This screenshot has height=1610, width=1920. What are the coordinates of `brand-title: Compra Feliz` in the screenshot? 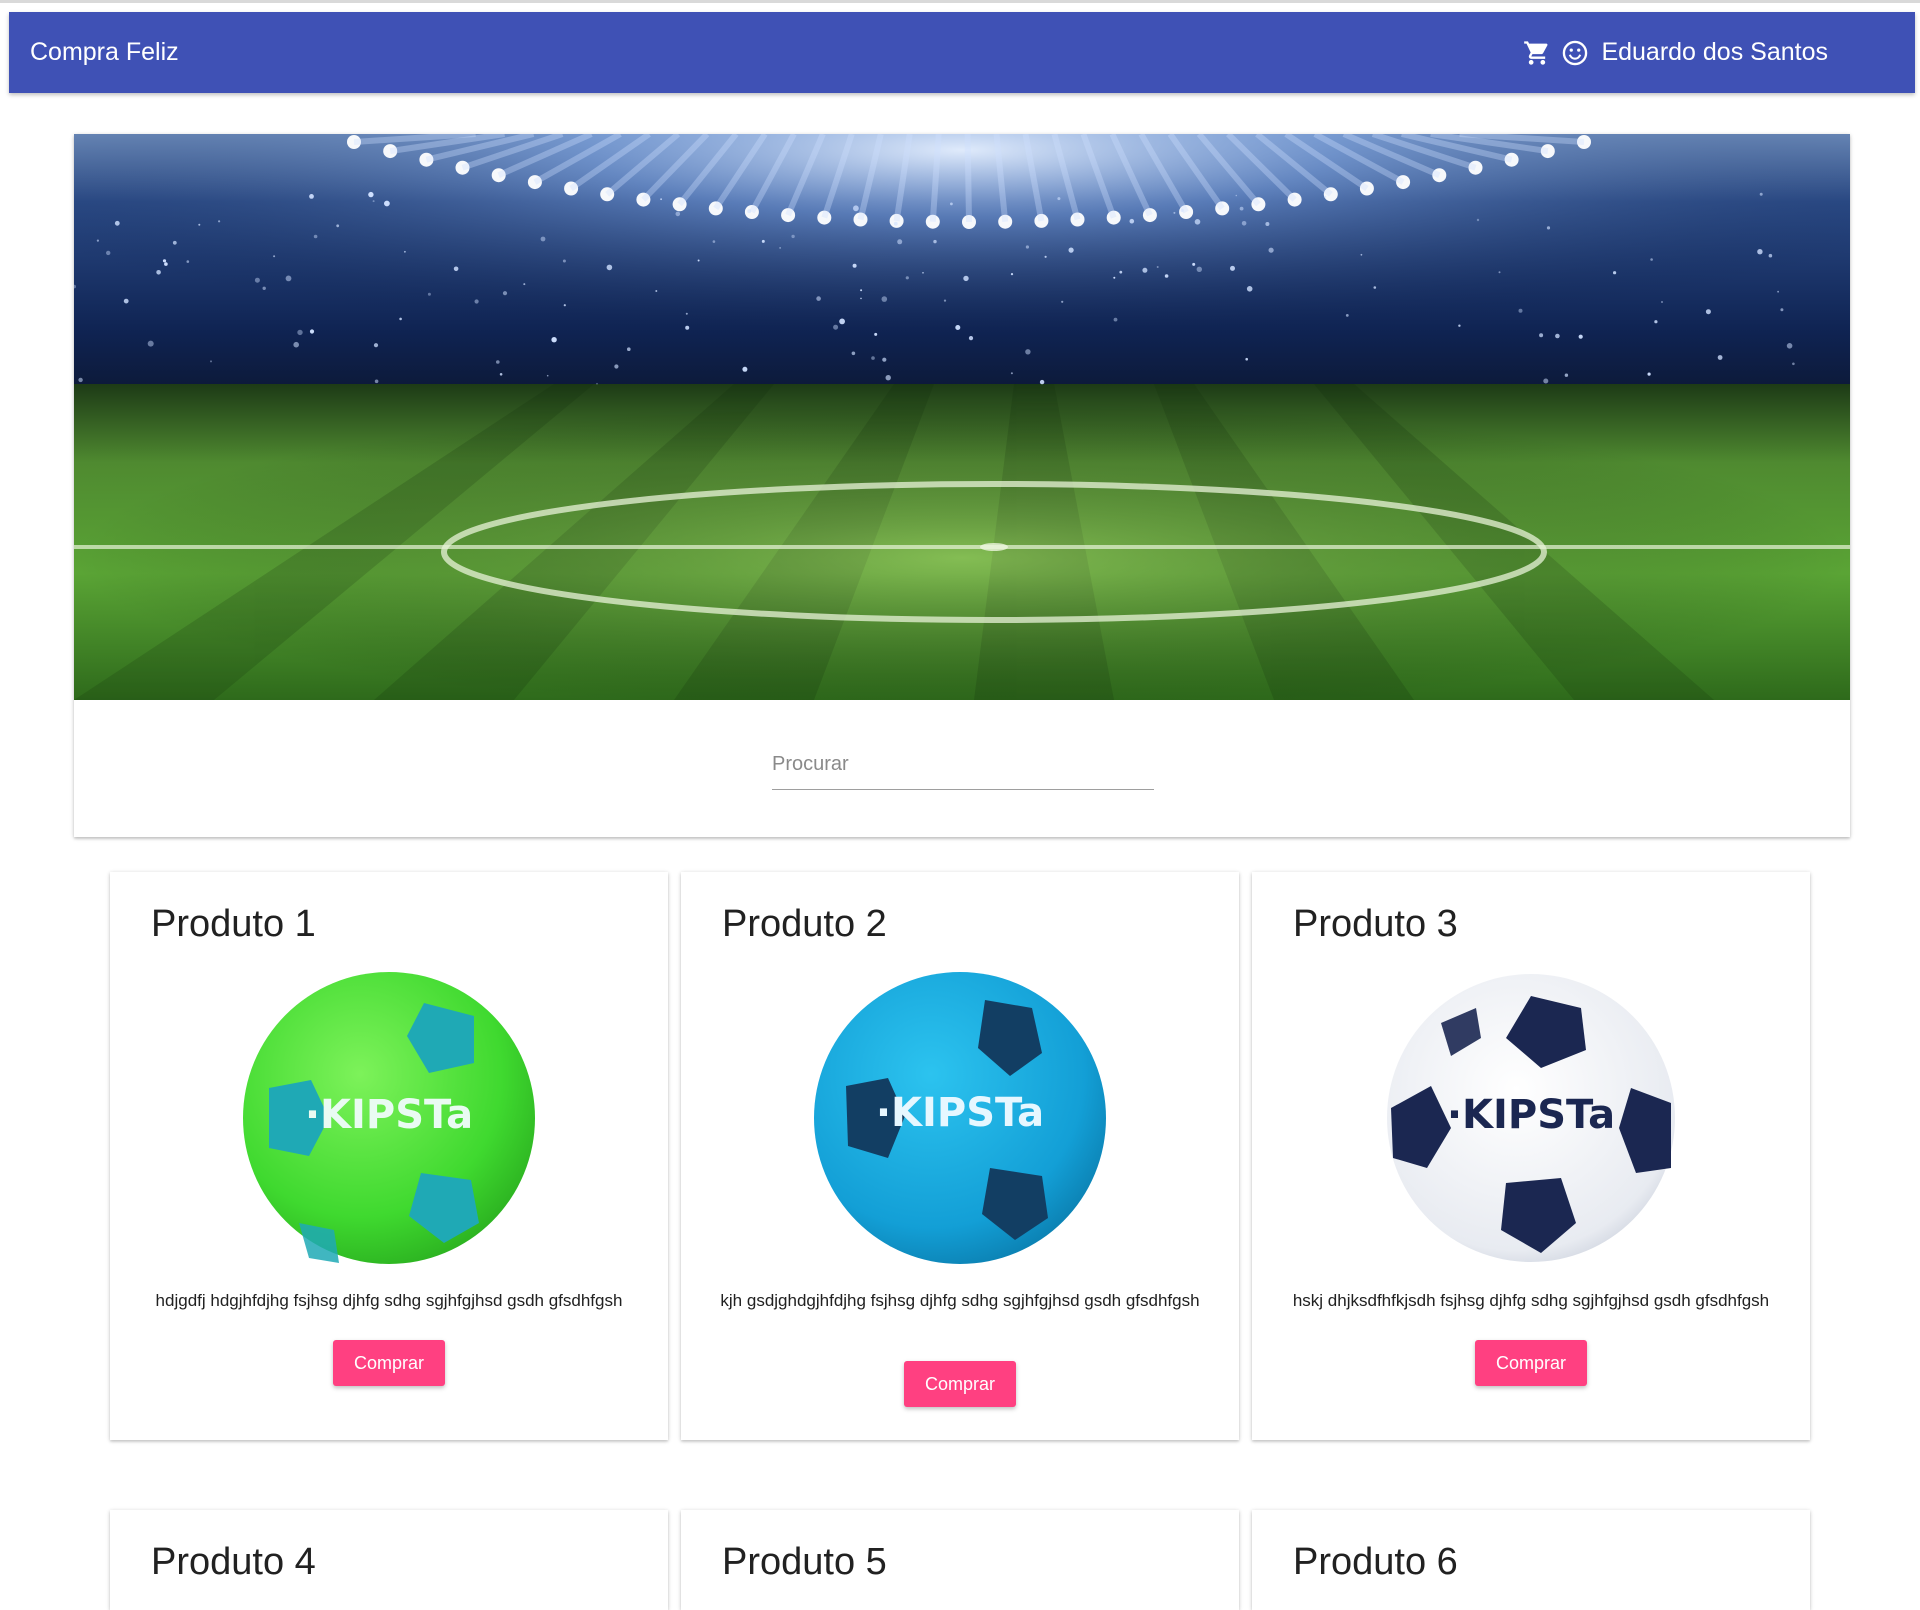 It's located at (104, 52).